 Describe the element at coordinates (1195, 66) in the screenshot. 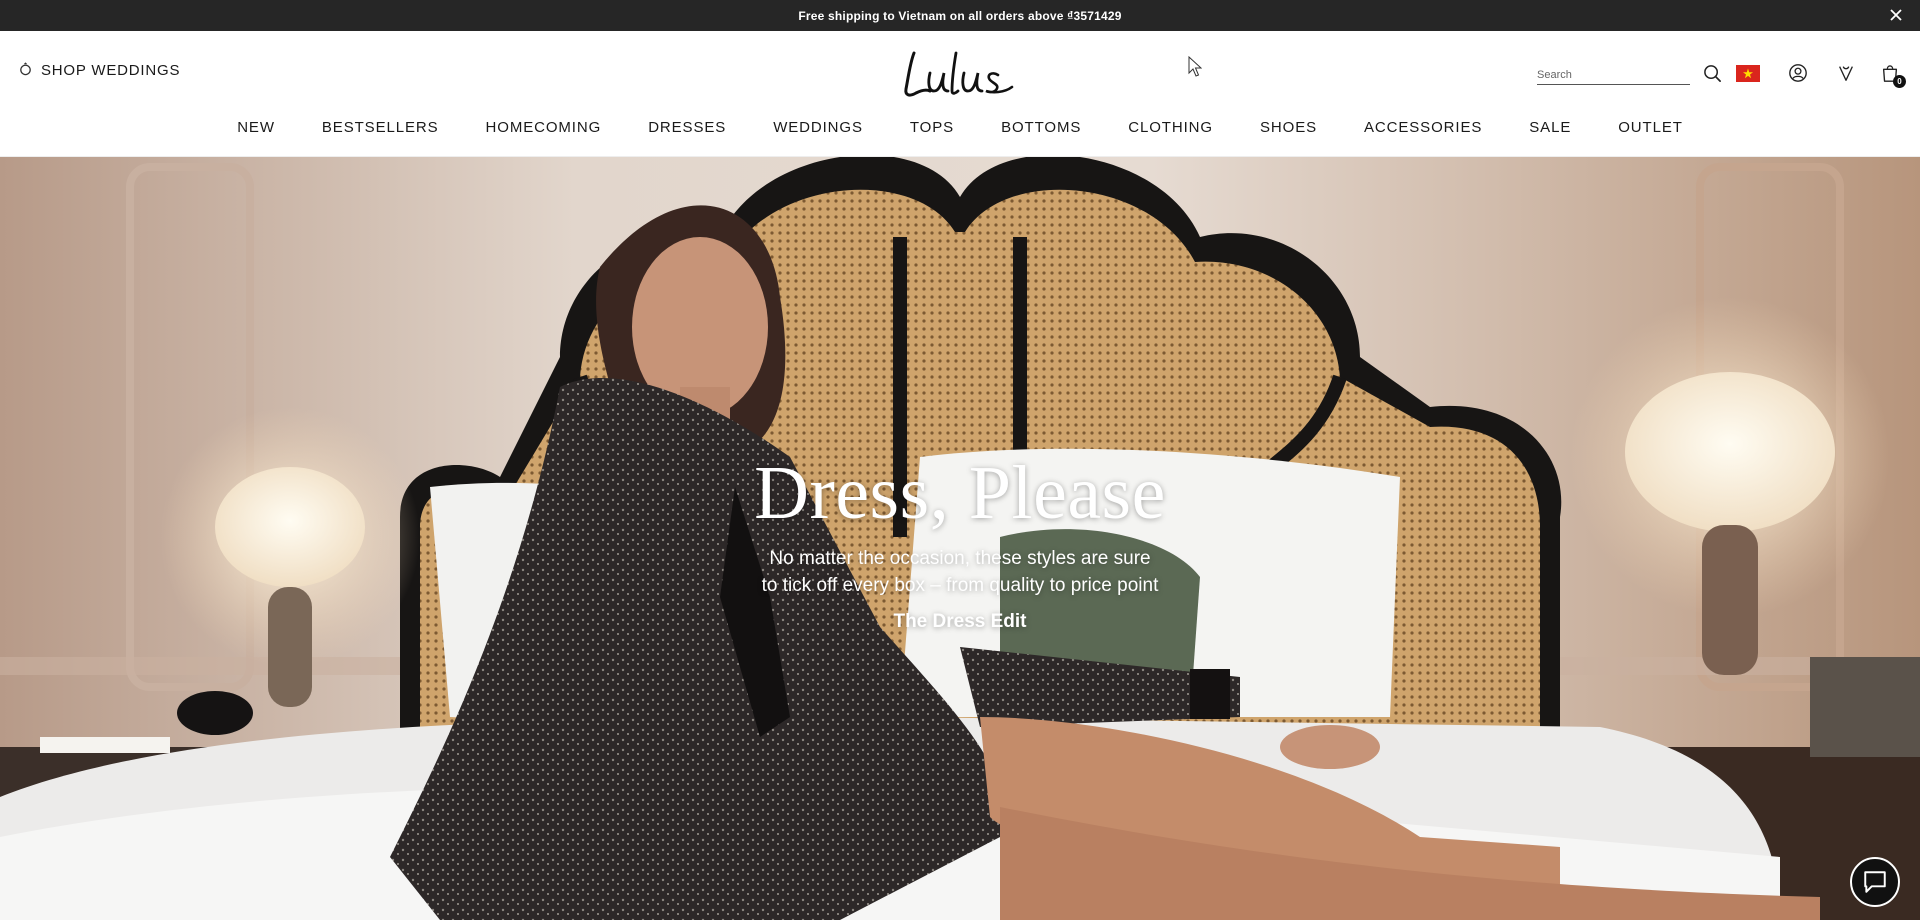

I see `mouse-cursor-icon` at that location.